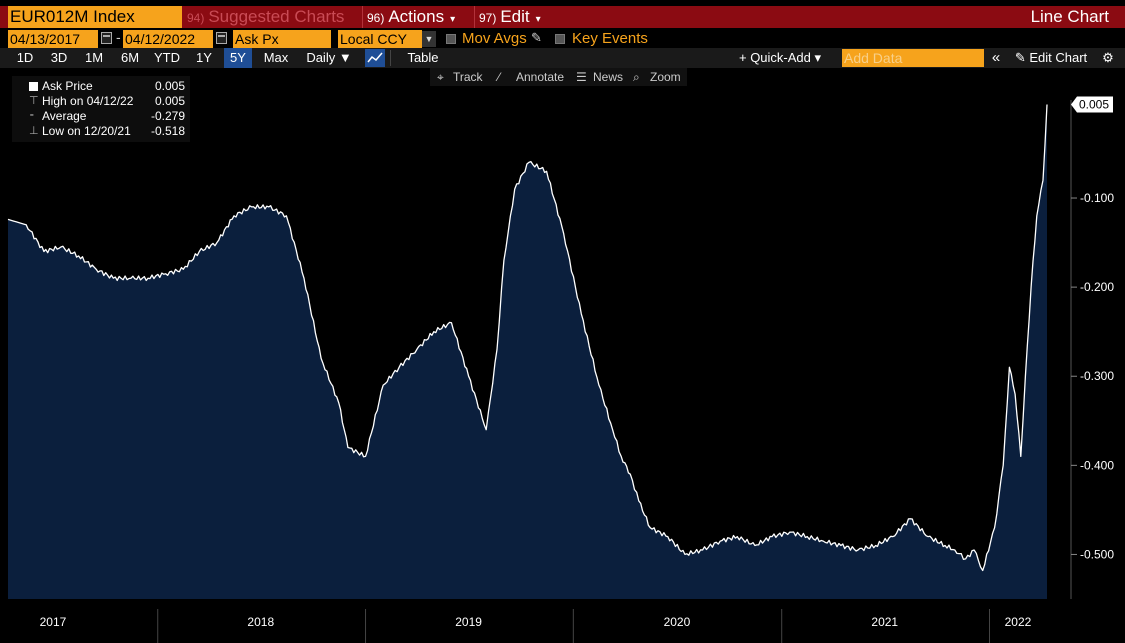 This screenshot has height=643, width=1125. I want to click on x-tick-label: 2019, so click(468, 622).